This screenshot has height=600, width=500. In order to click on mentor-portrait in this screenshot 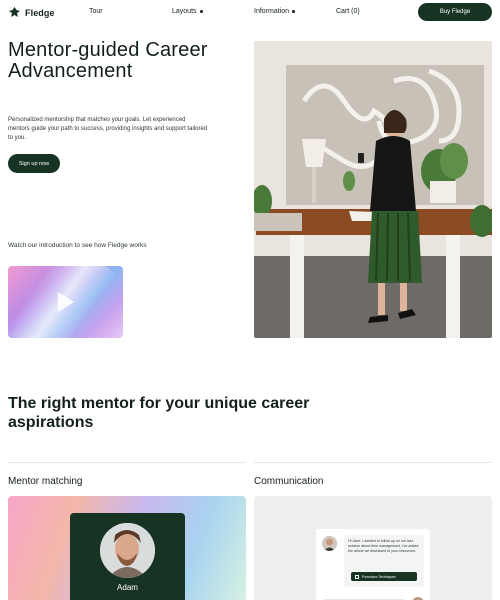, I will do `click(127, 550)`.